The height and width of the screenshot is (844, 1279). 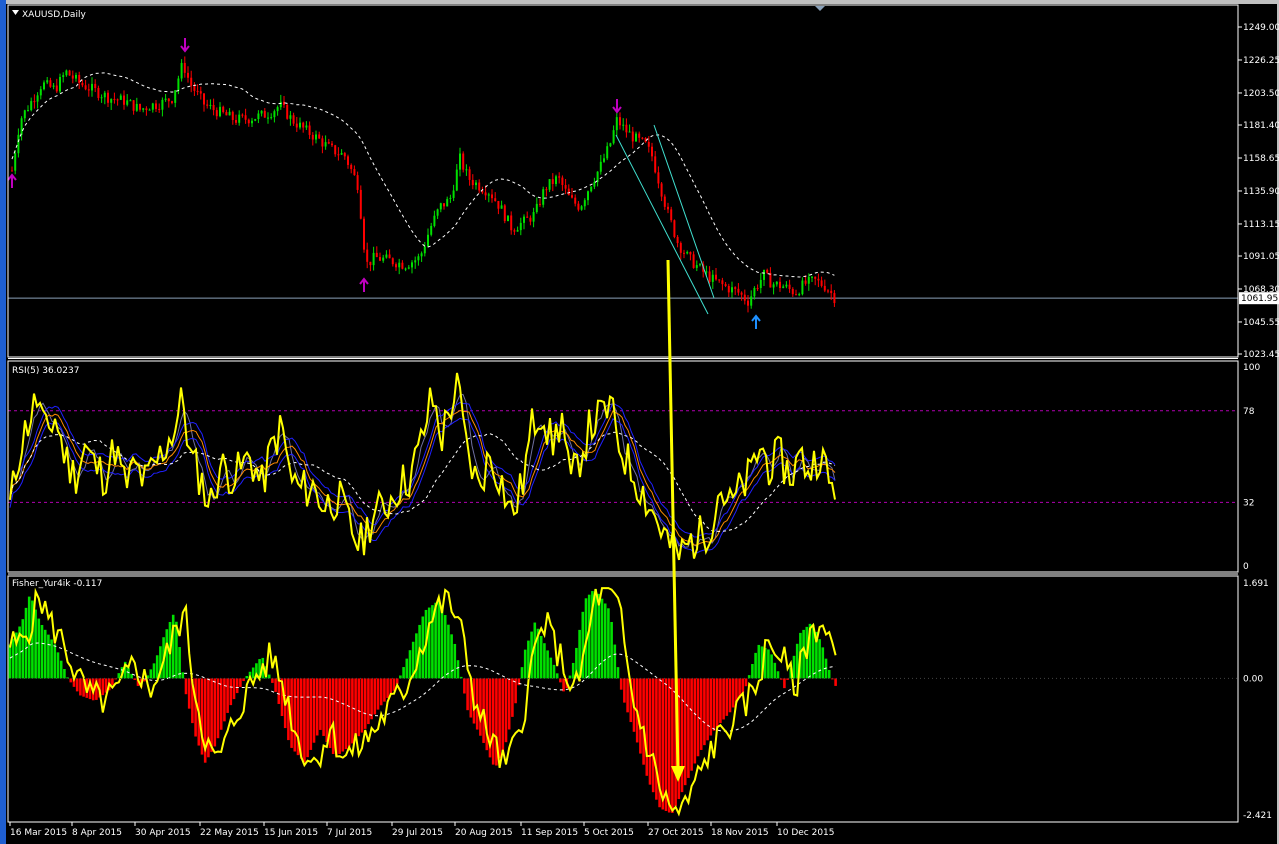 I want to click on x-tick-label: 29 Jul 2015, so click(x=417, y=833).